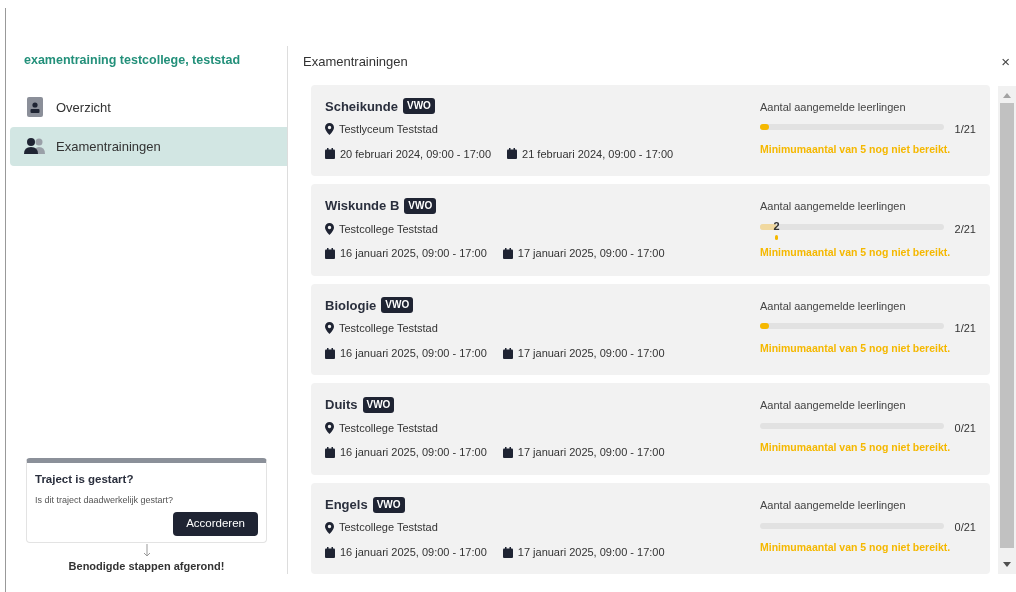 Image resolution: width=1016 pixels, height=592 pixels. What do you see at coordinates (650, 230) in the screenshot?
I see `training-card: Wiskunde B VWO Testcollege Teststad 16 januari 2025, 09:00 - 17:00 17 januari 2025, 09:00 - 17:00 Aantal aangemelde leerlingen 2 2/21 Minimumaantal van 5 nog niet bereikt.` at bounding box center [650, 230].